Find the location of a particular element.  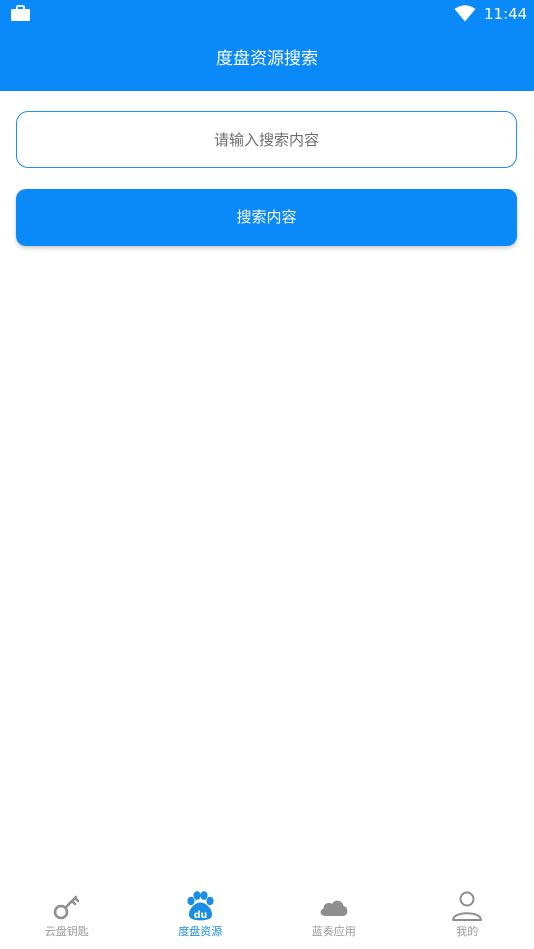

briefcase-icon is located at coordinates (20, 13).